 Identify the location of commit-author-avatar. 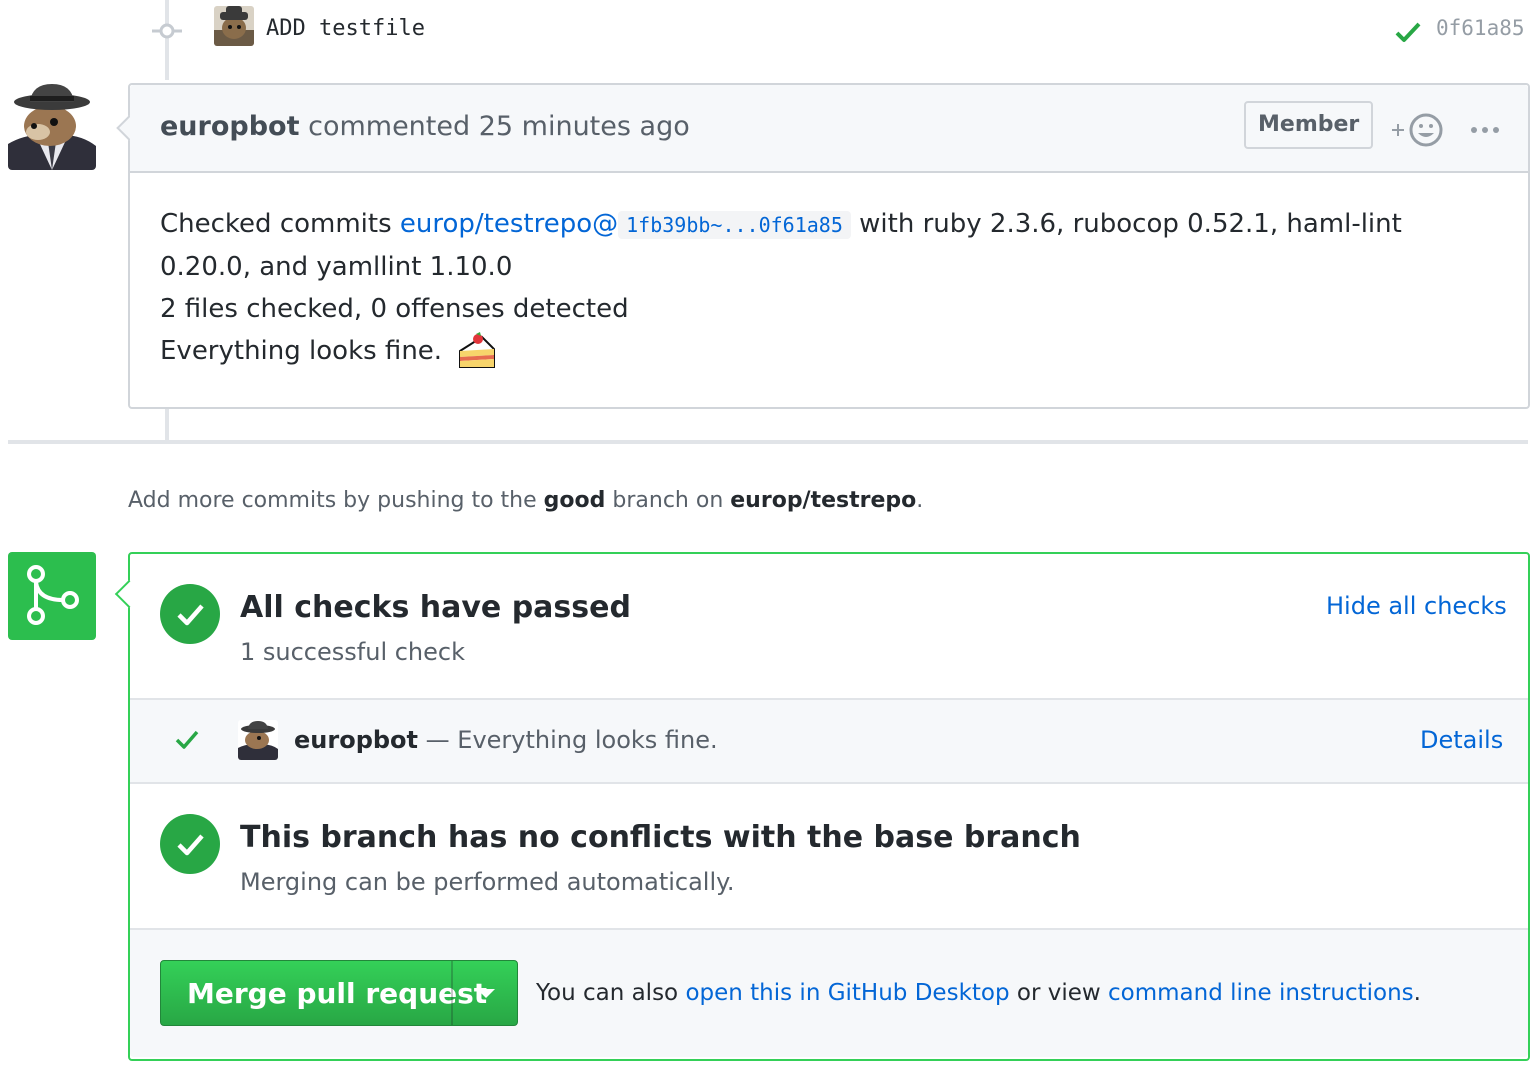
(234, 26).